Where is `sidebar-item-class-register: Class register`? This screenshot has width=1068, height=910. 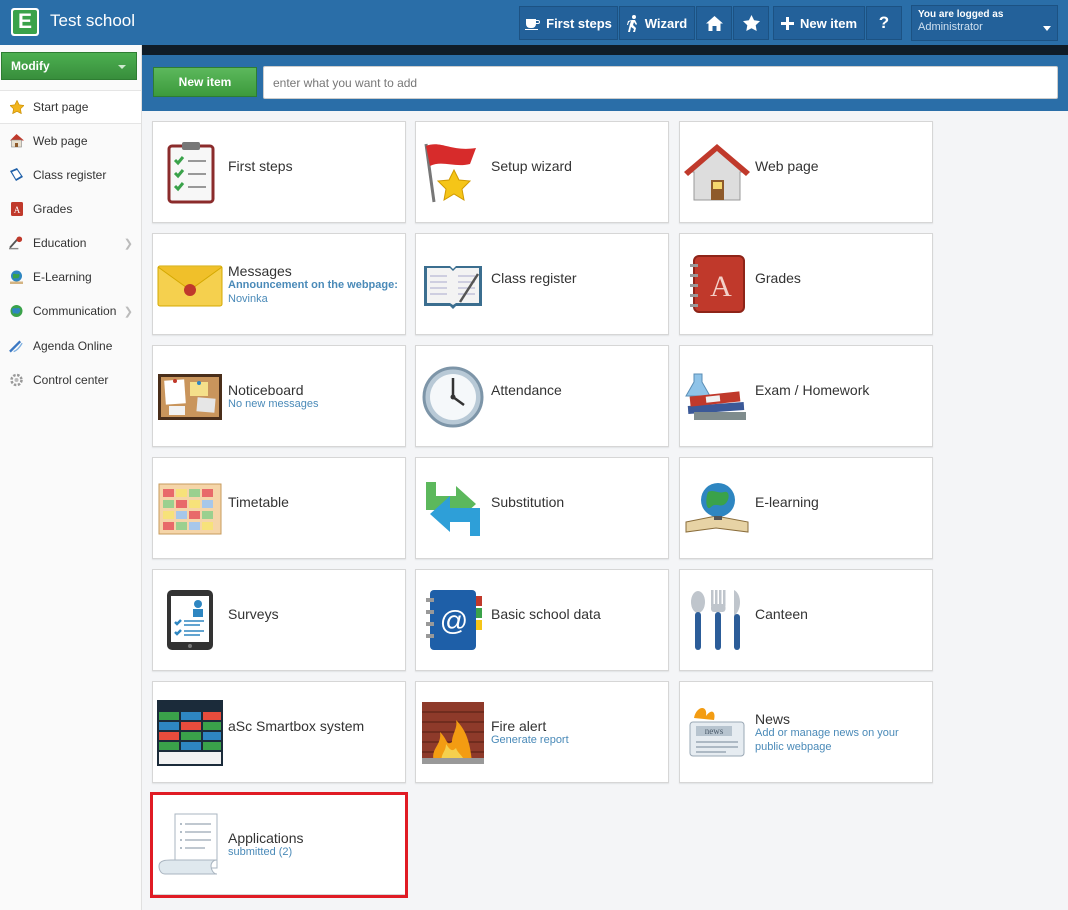 sidebar-item-class-register: Class register is located at coordinates (70, 175).